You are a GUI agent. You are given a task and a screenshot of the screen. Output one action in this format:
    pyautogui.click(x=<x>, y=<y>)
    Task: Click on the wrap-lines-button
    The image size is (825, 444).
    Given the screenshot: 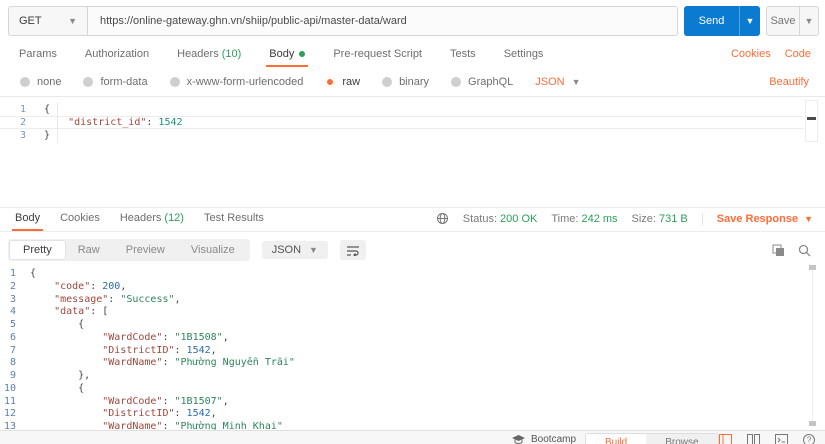 What is the action you would take?
    pyautogui.click(x=352, y=250)
    